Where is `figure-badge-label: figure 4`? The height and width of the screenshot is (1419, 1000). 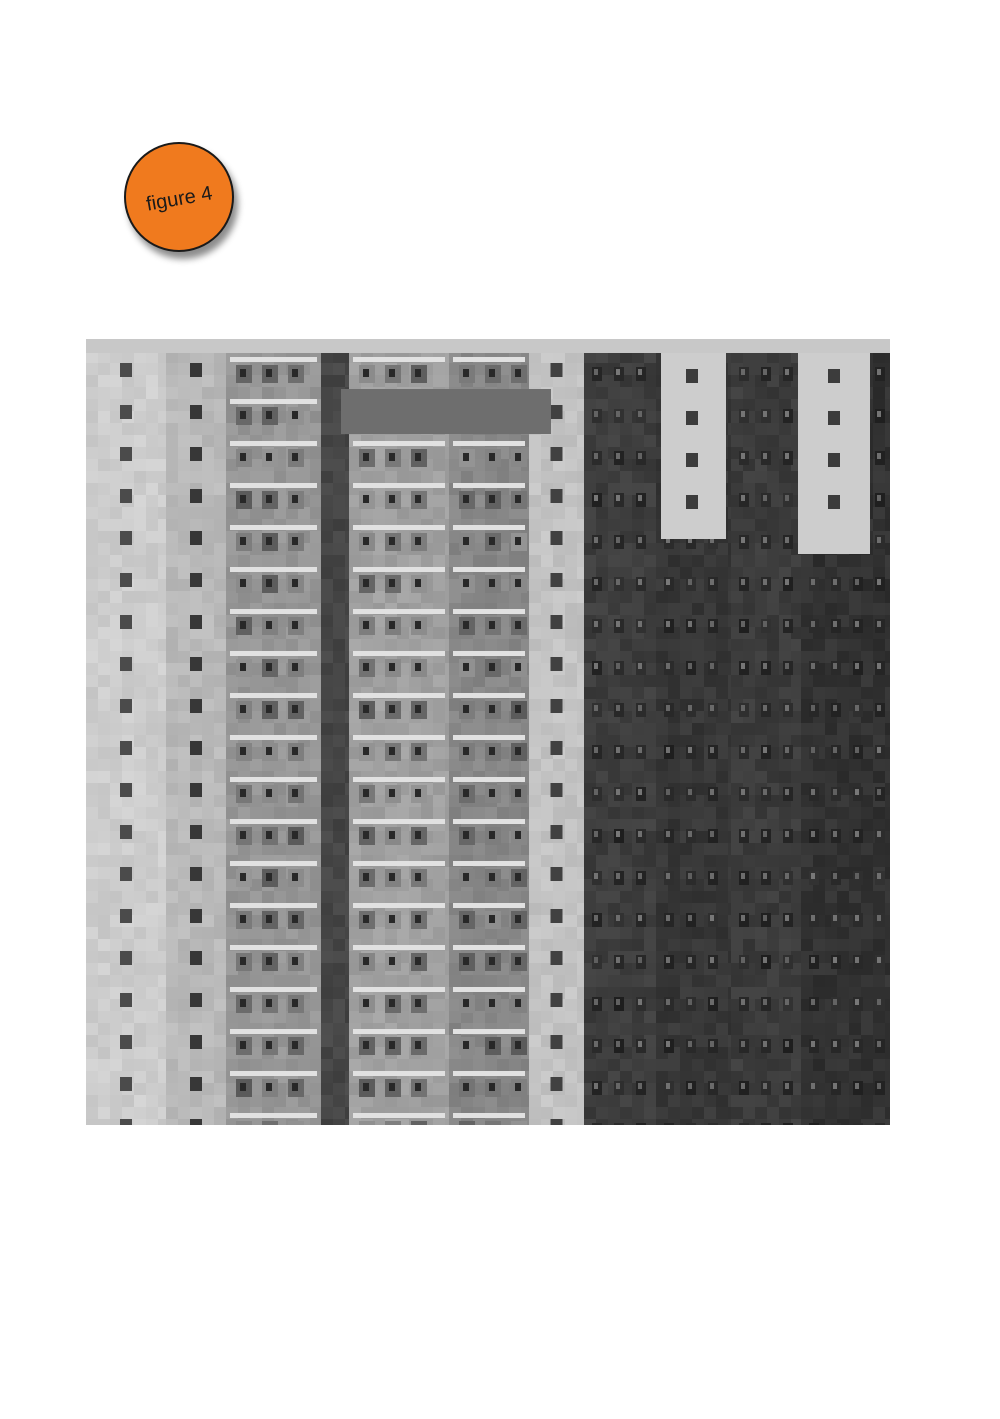 figure-badge-label: figure 4 is located at coordinates (179, 198).